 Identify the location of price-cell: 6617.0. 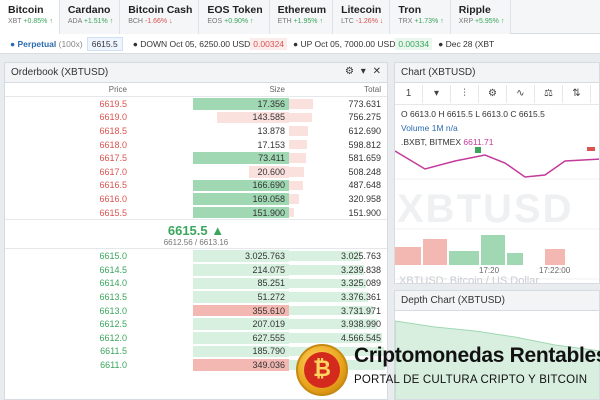
(113, 171).